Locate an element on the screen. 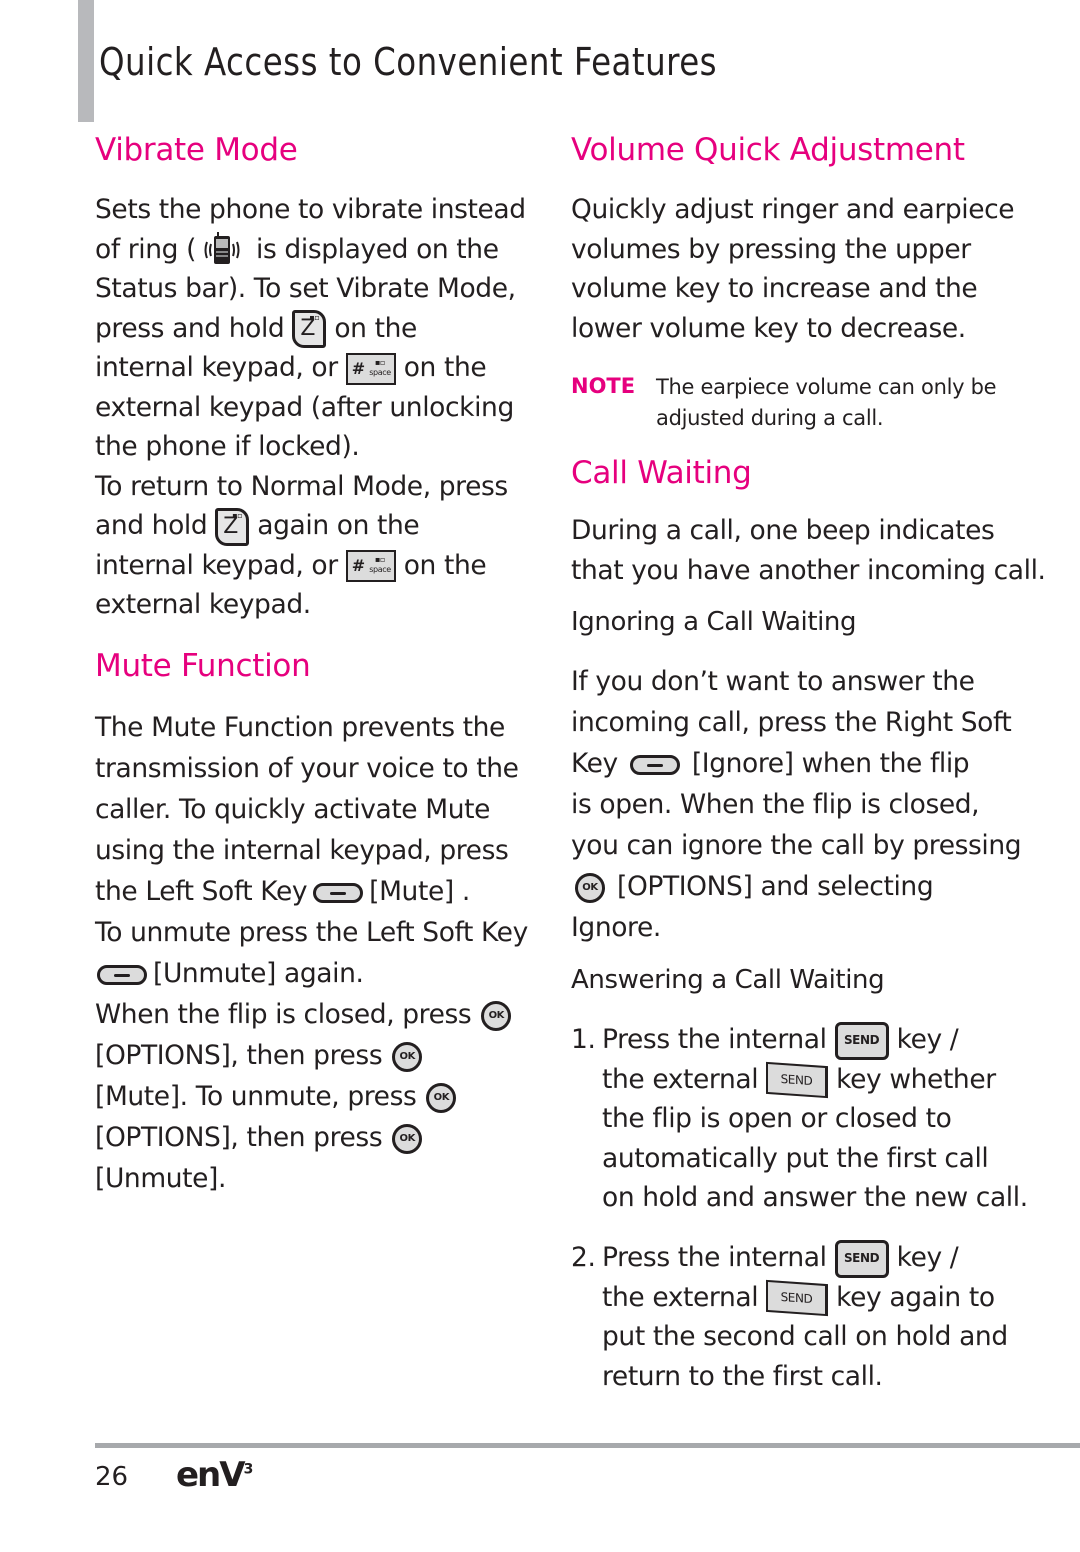 The image size is (1080, 1552). step-number: 2. is located at coordinates (583, 1257).